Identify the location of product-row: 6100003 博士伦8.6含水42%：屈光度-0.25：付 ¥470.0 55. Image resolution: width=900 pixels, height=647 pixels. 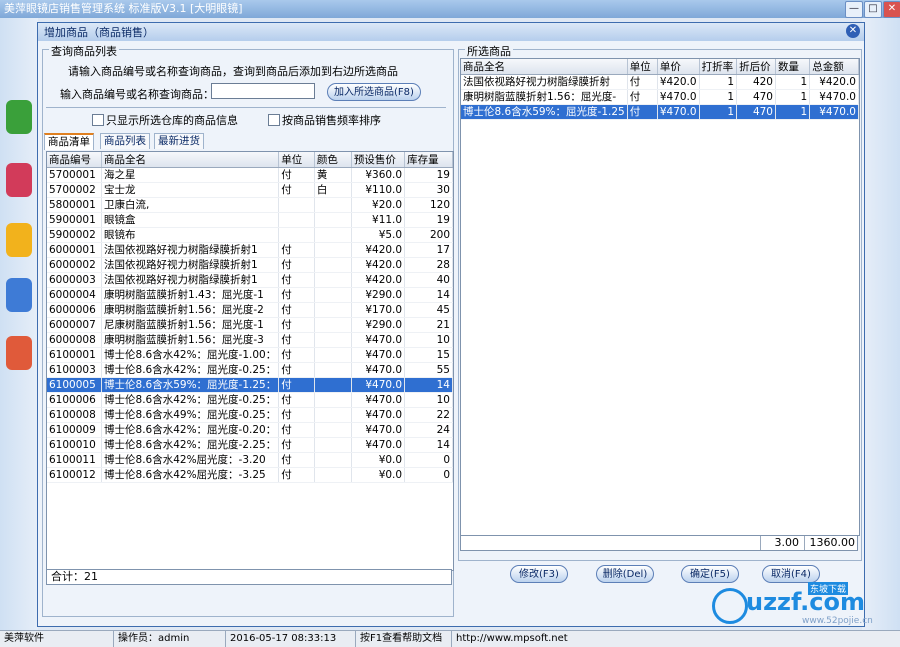
(250, 370).